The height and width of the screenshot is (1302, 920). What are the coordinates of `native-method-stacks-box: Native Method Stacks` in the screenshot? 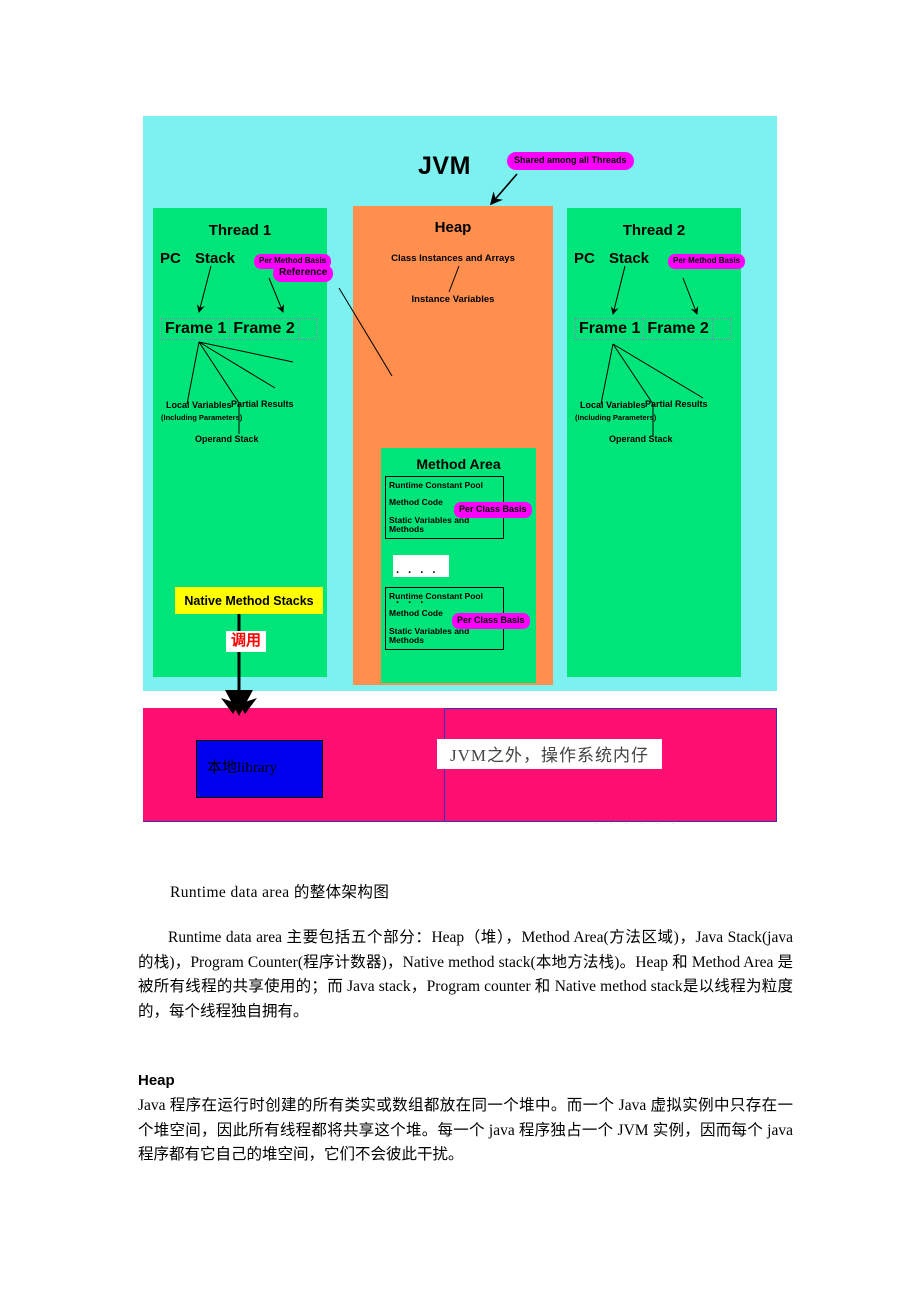 It's located at (249, 600).